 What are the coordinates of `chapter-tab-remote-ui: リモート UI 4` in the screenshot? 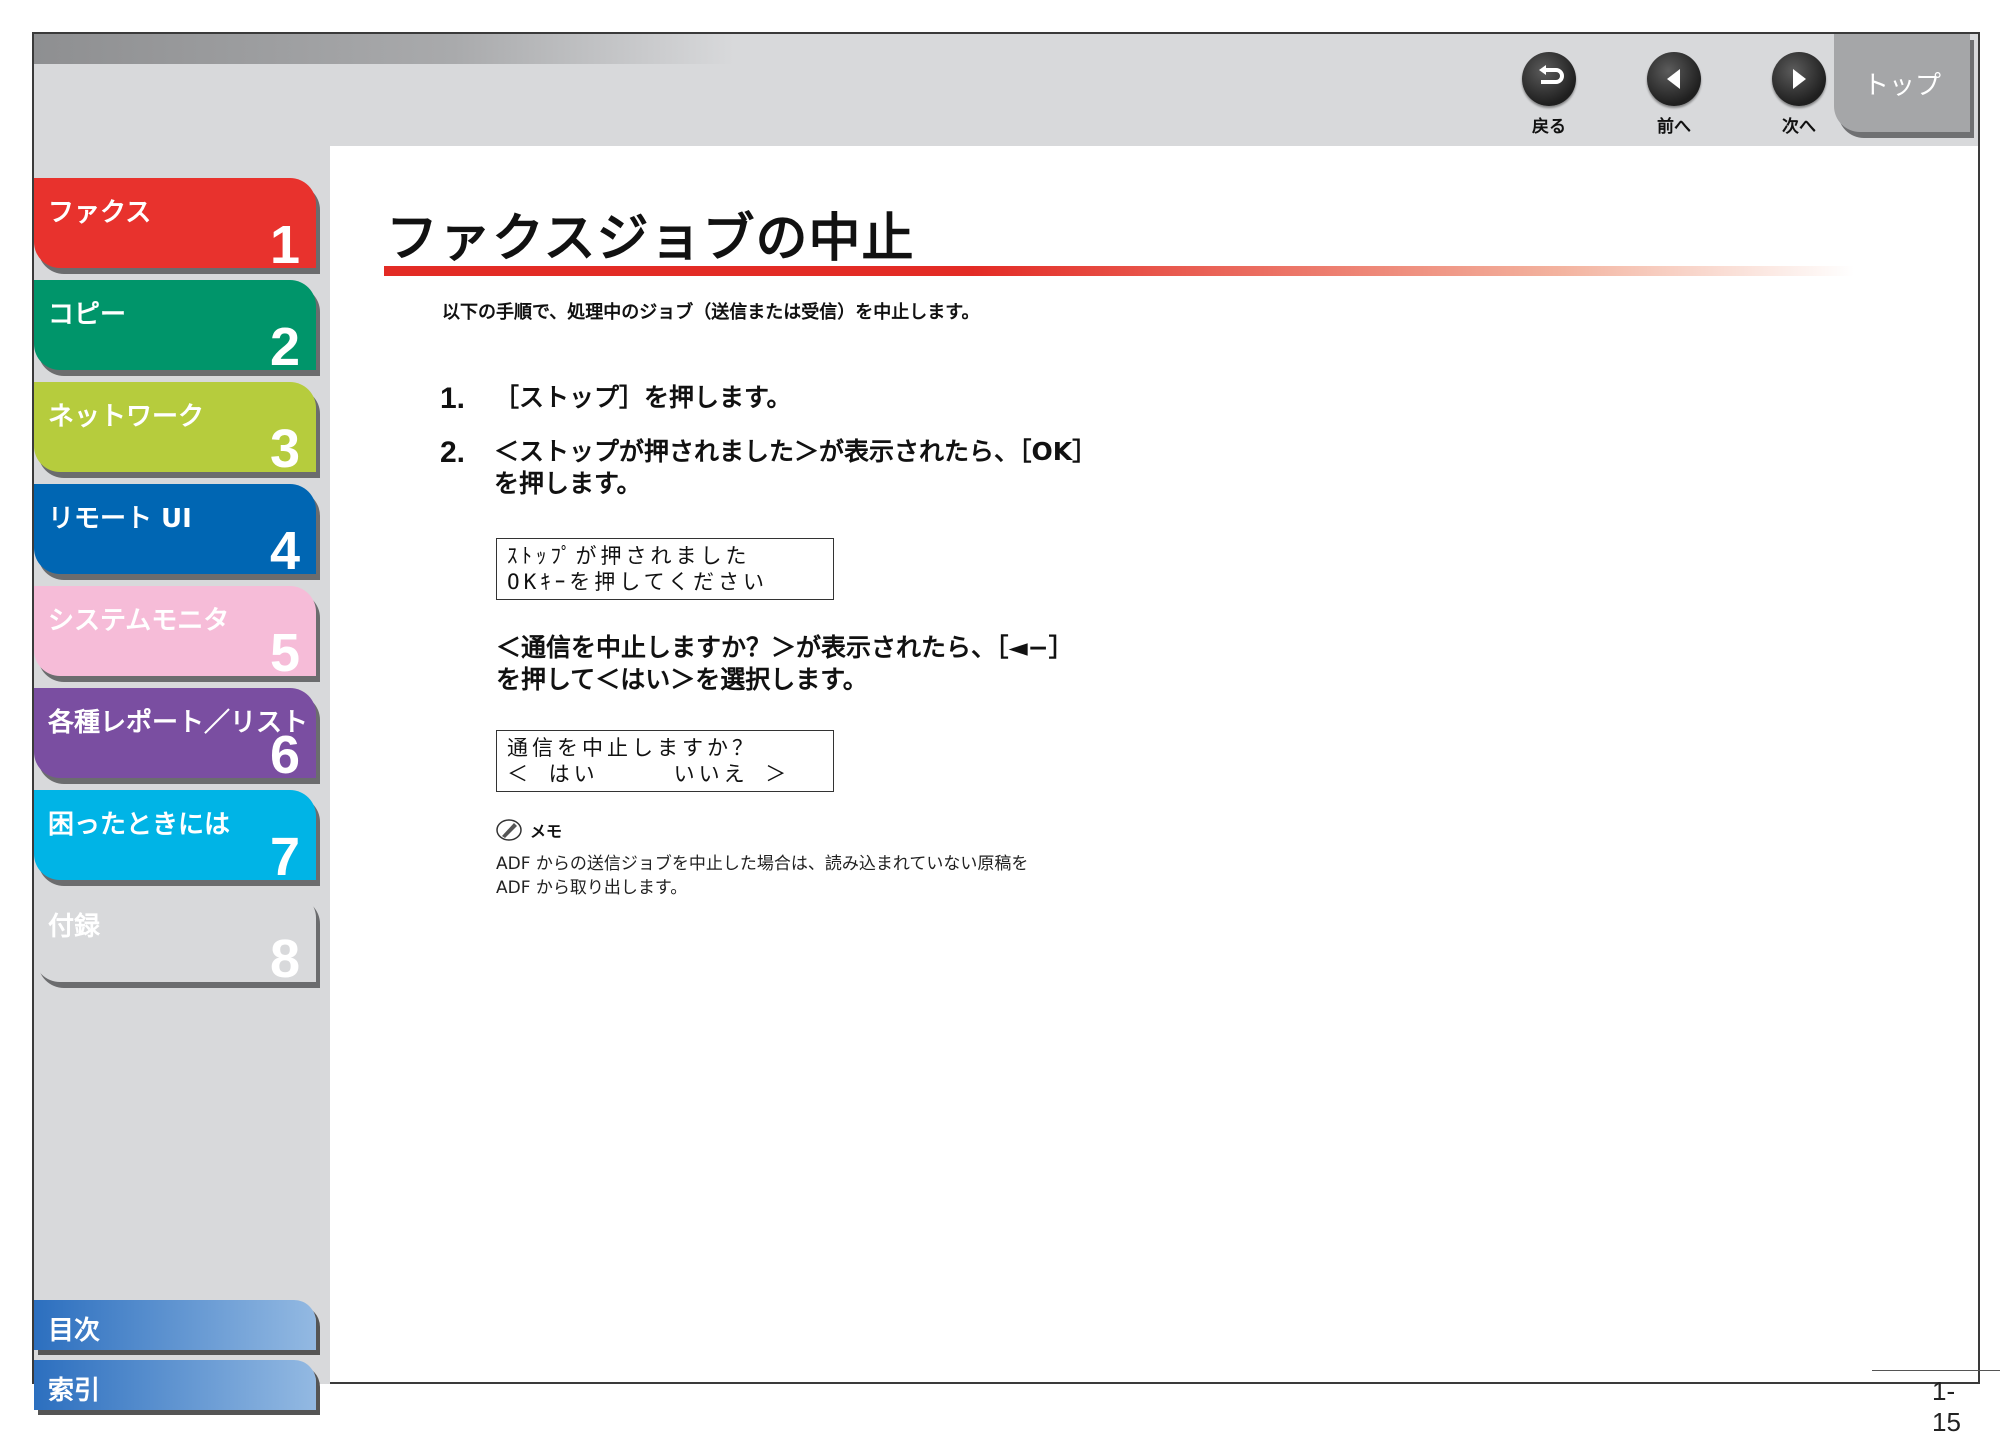 It's located at (175, 532).